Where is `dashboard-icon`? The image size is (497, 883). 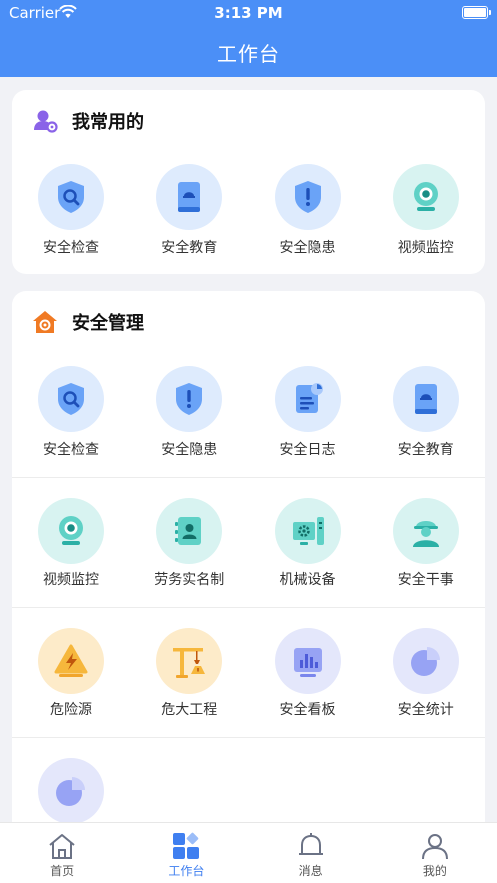
dashboard-icon is located at coordinates (307, 661).